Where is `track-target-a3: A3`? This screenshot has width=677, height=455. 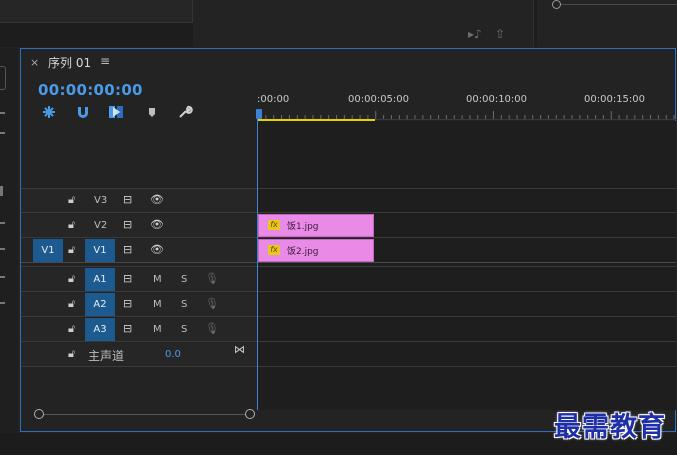
track-target-a3: A3 is located at coordinates (100, 329).